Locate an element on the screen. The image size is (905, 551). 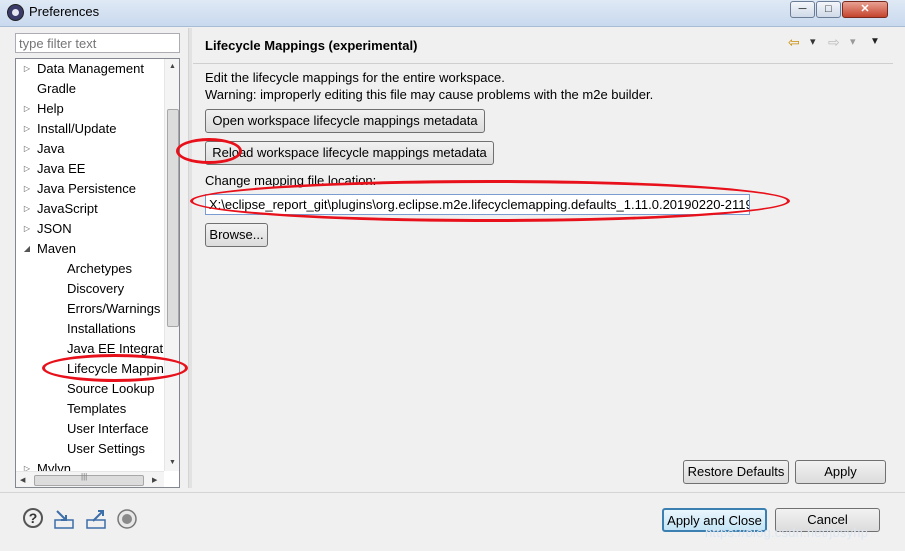
close-button: ✕ is located at coordinates (865, 9).